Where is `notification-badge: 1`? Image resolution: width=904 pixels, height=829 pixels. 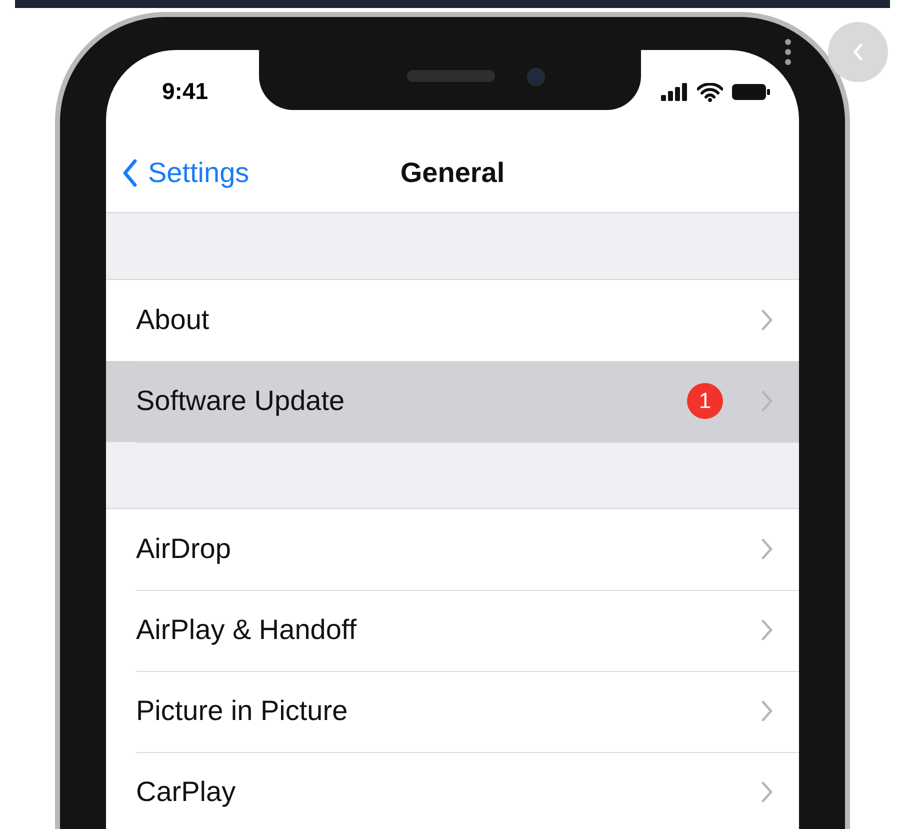 notification-badge: 1 is located at coordinates (705, 401).